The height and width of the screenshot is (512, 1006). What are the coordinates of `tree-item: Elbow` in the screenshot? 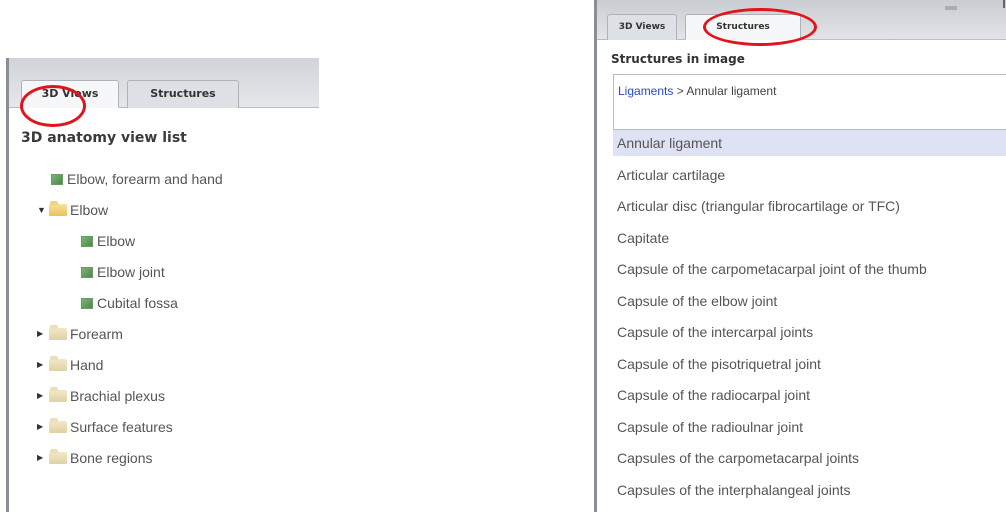 It's located at (108, 241).